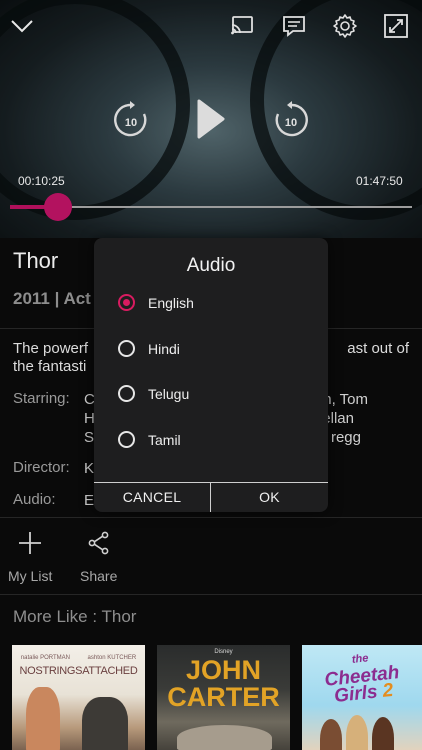 This screenshot has width=422, height=750. I want to click on audio-option-label: Hindi, so click(164, 348).